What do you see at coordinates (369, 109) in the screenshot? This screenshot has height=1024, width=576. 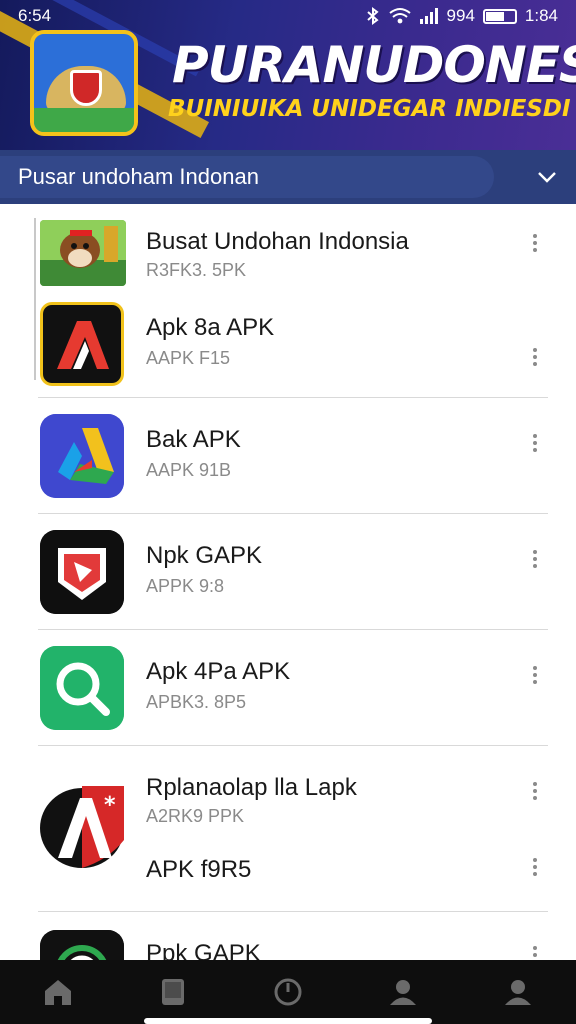 I see `brand-subtitle: BUINIUIKA UNIDEGAR INDIESDI` at bounding box center [369, 109].